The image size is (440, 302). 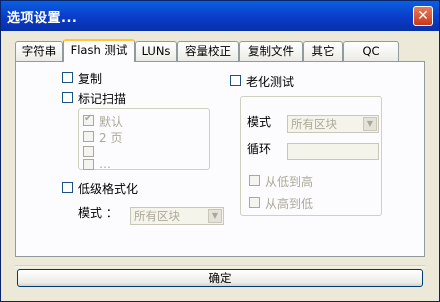 What do you see at coordinates (271, 51) in the screenshot?
I see `tab-copy-files: 复制文件` at bounding box center [271, 51].